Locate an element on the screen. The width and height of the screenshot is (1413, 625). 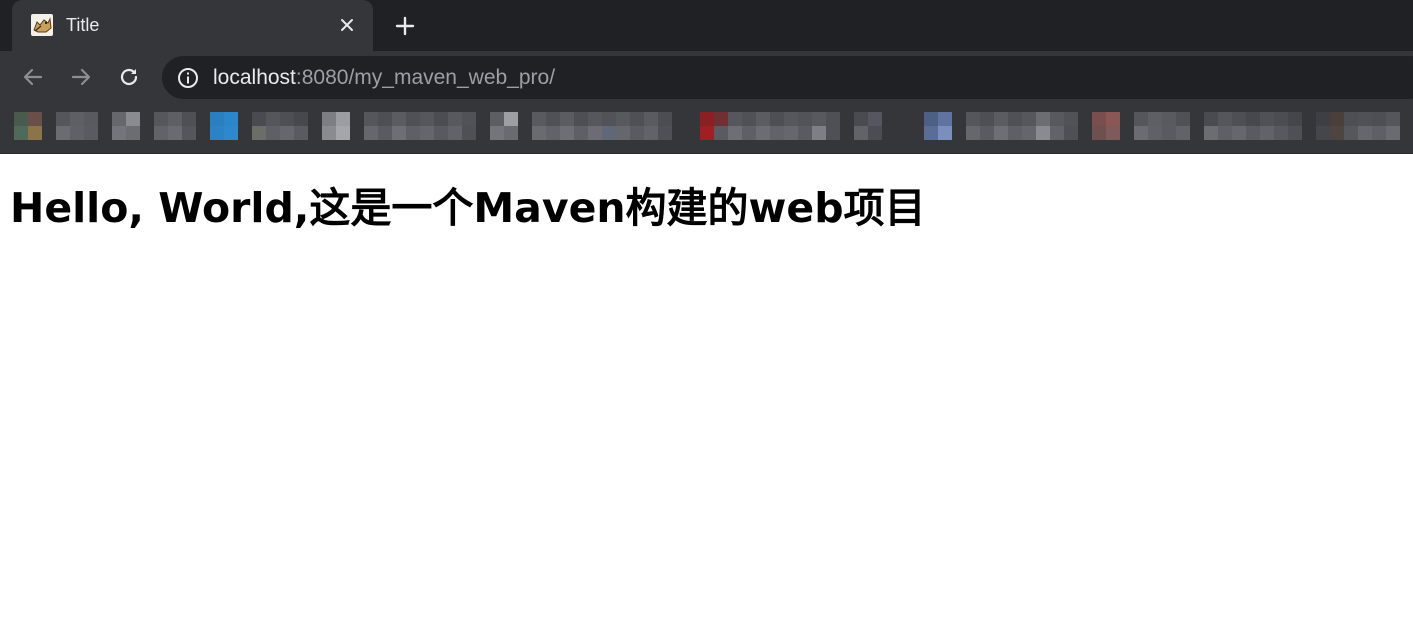
back-button is located at coordinates (33, 77).